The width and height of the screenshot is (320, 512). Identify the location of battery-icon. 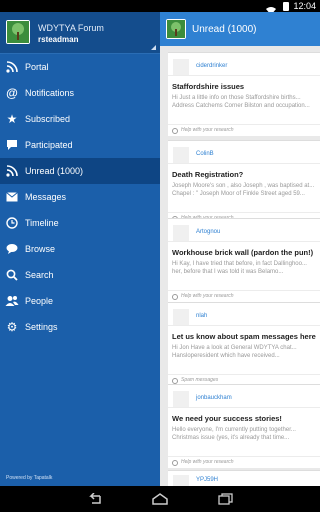
(286, 6).